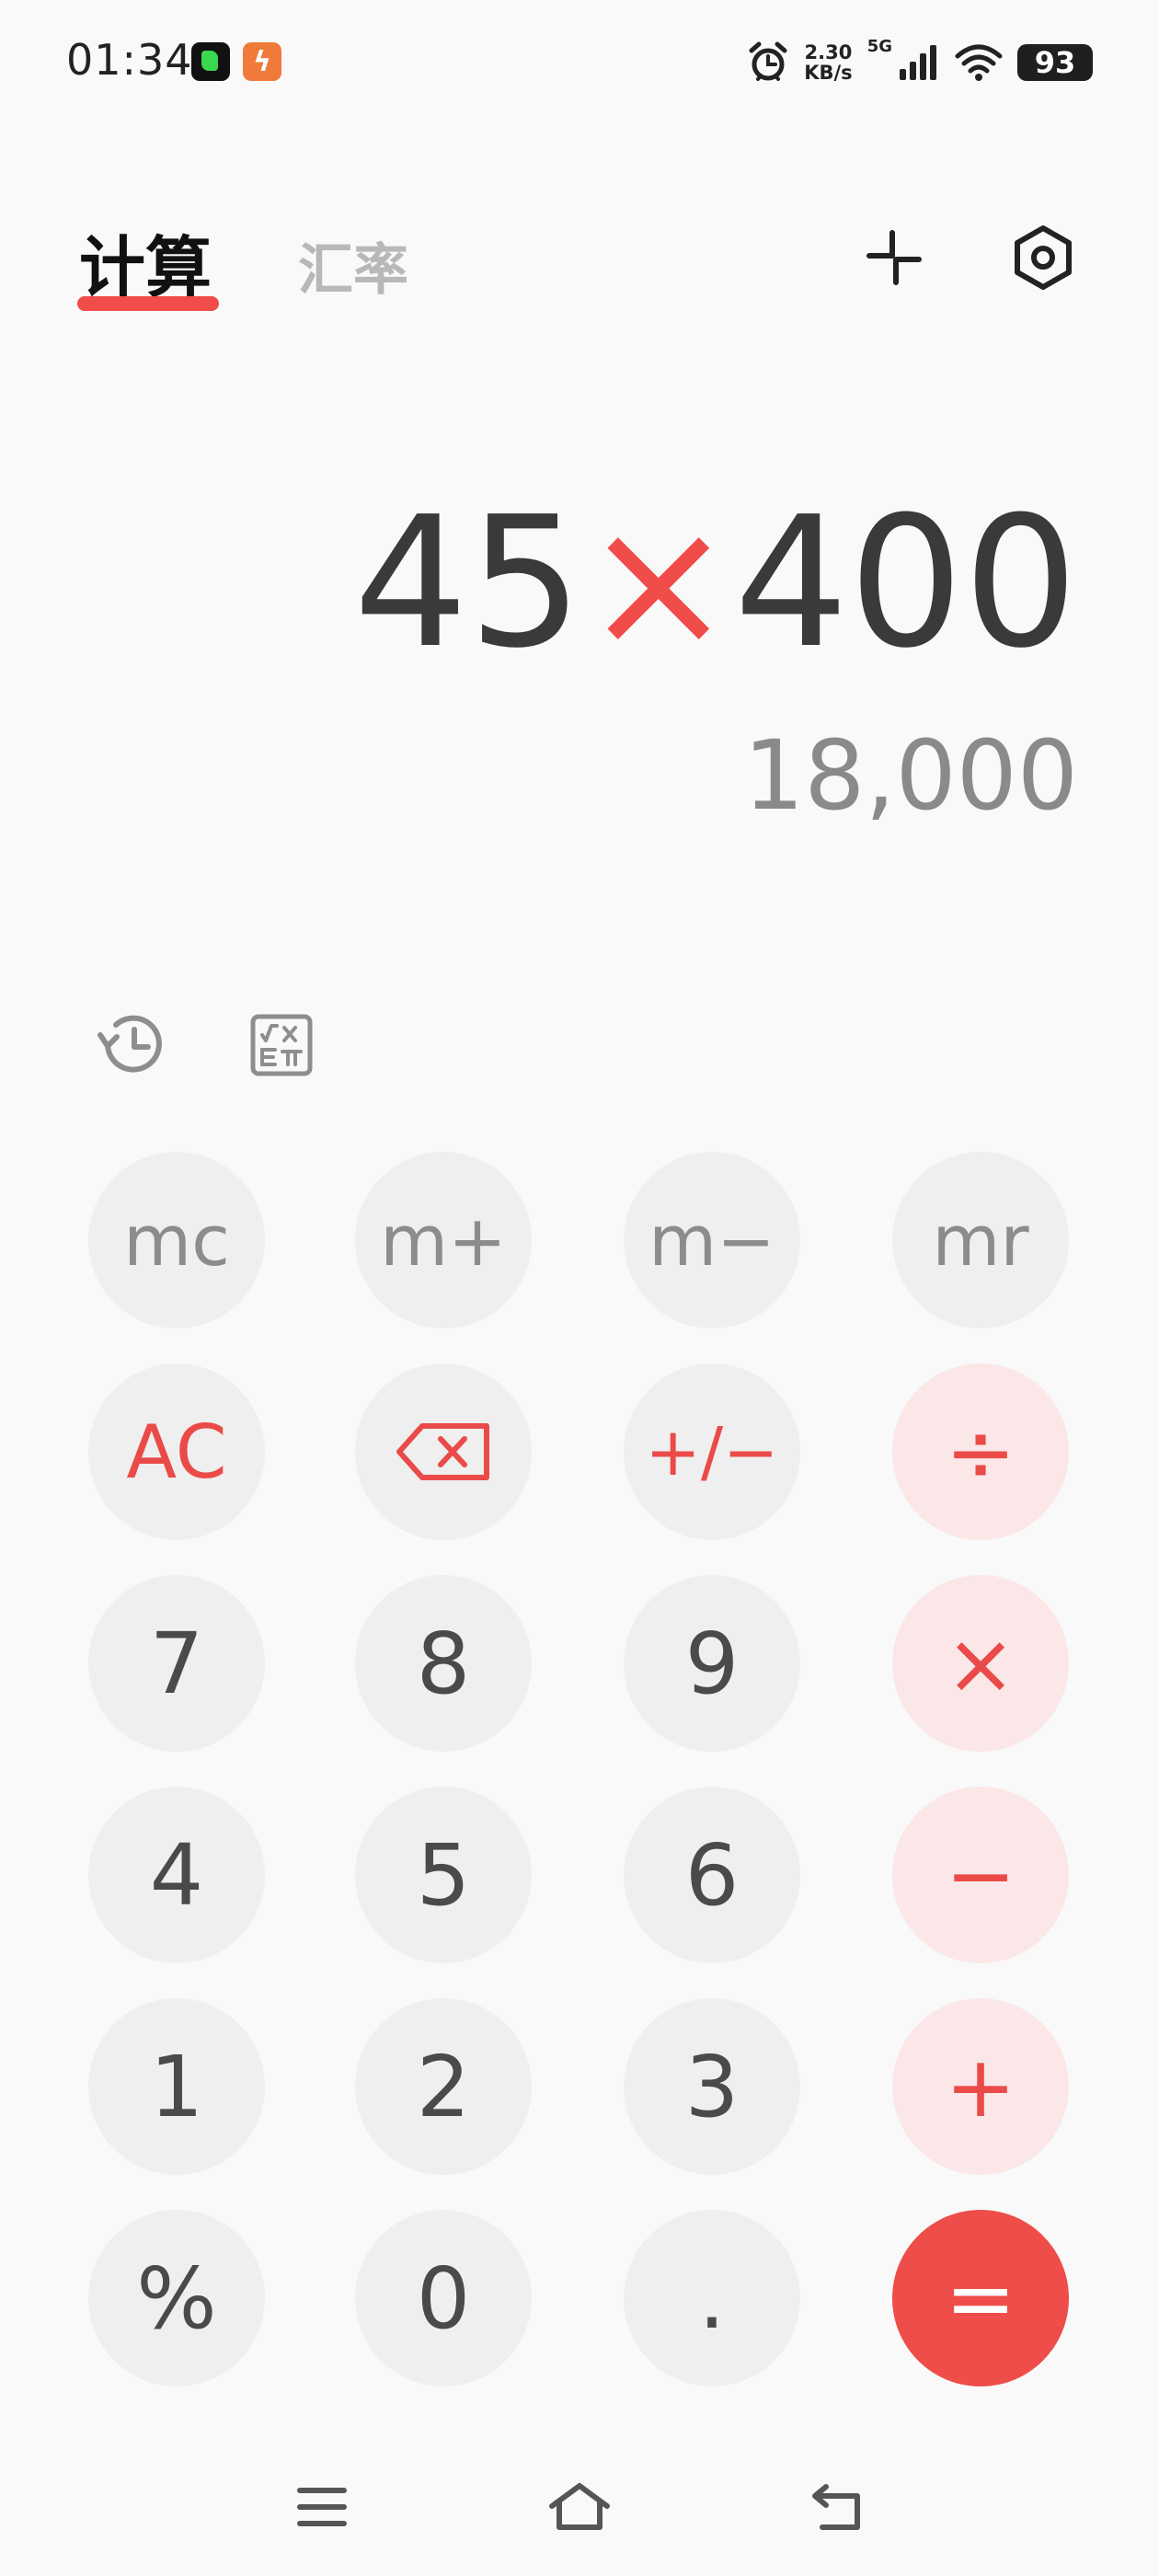 Image resolution: width=1159 pixels, height=2576 pixels. Describe the element at coordinates (129, 60) in the screenshot. I see `status-time: 01:34` at that location.